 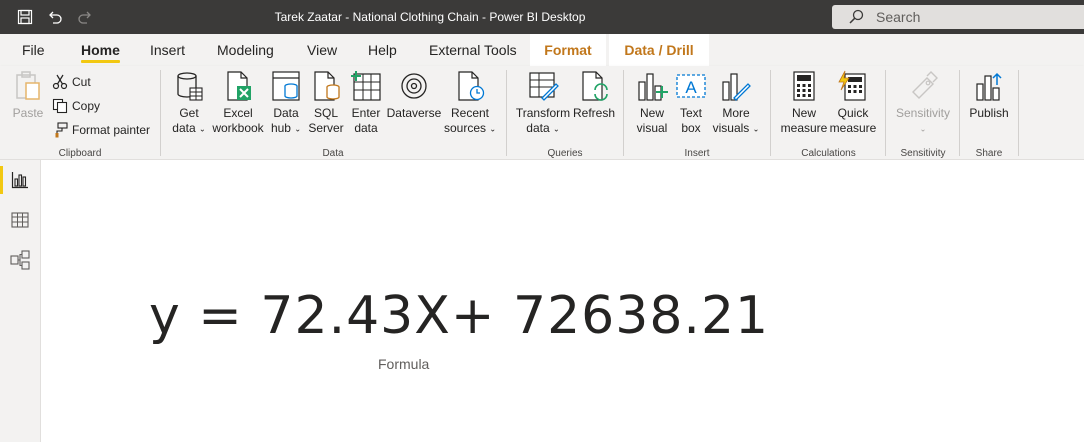 What do you see at coordinates (804, 86) in the screenshot?
I see `calculator-icon` at bounding box center [804, 86].